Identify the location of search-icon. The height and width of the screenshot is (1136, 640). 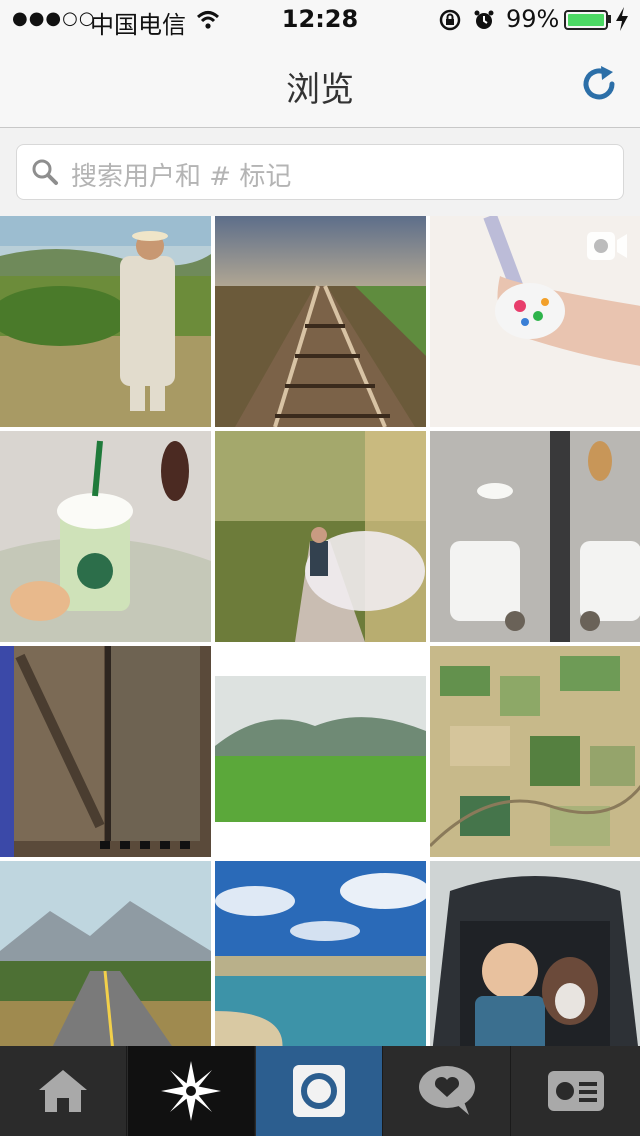
(45, 174).